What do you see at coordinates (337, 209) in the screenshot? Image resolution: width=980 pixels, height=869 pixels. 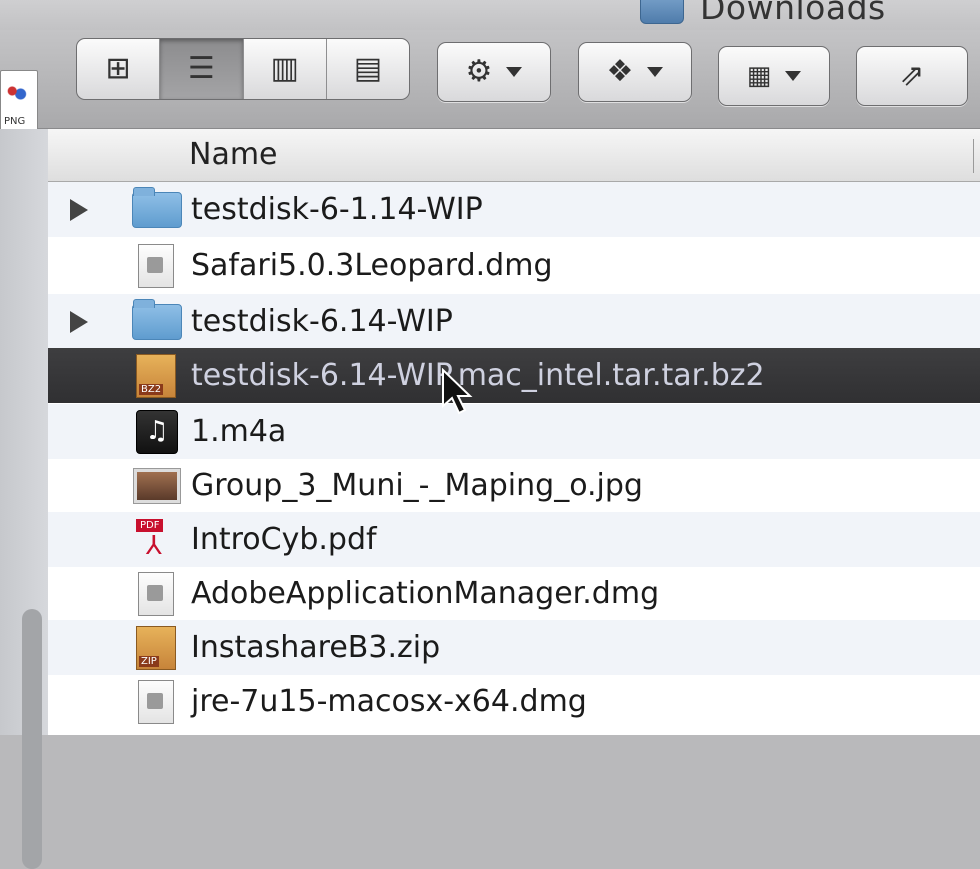 I see `file-name: testdisk-6-1.14-WIP` at bounding box center [337, 209].